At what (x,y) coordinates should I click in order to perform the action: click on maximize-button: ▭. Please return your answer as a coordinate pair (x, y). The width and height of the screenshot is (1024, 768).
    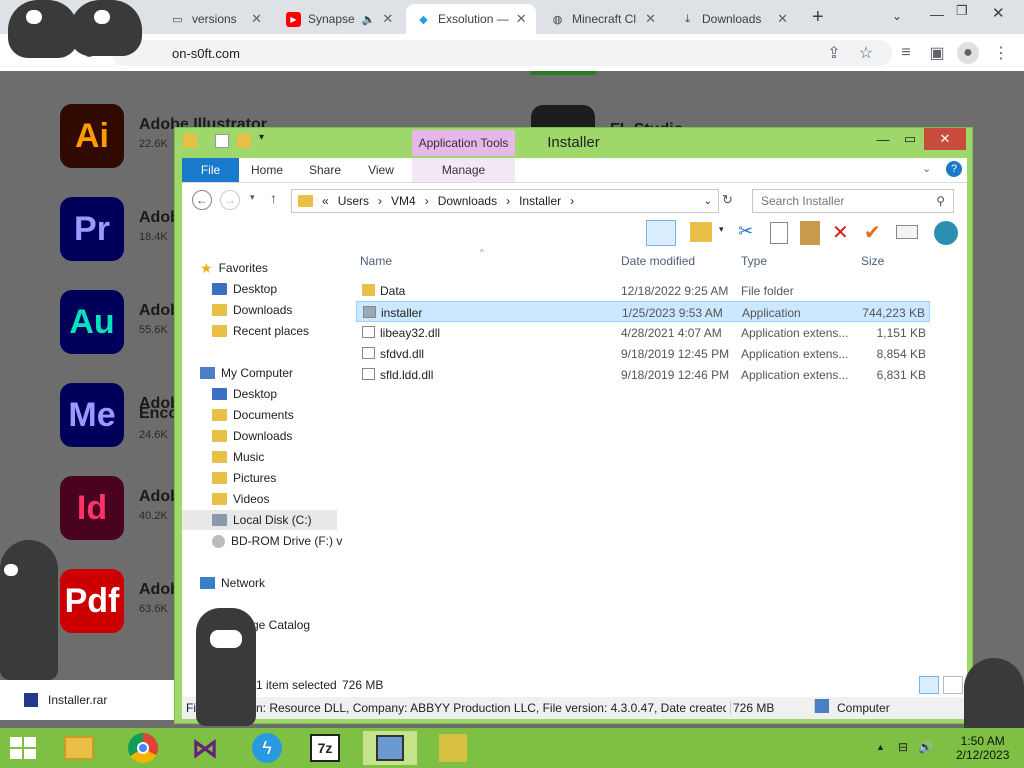
    Looking at the image, I should click on (910, 139).